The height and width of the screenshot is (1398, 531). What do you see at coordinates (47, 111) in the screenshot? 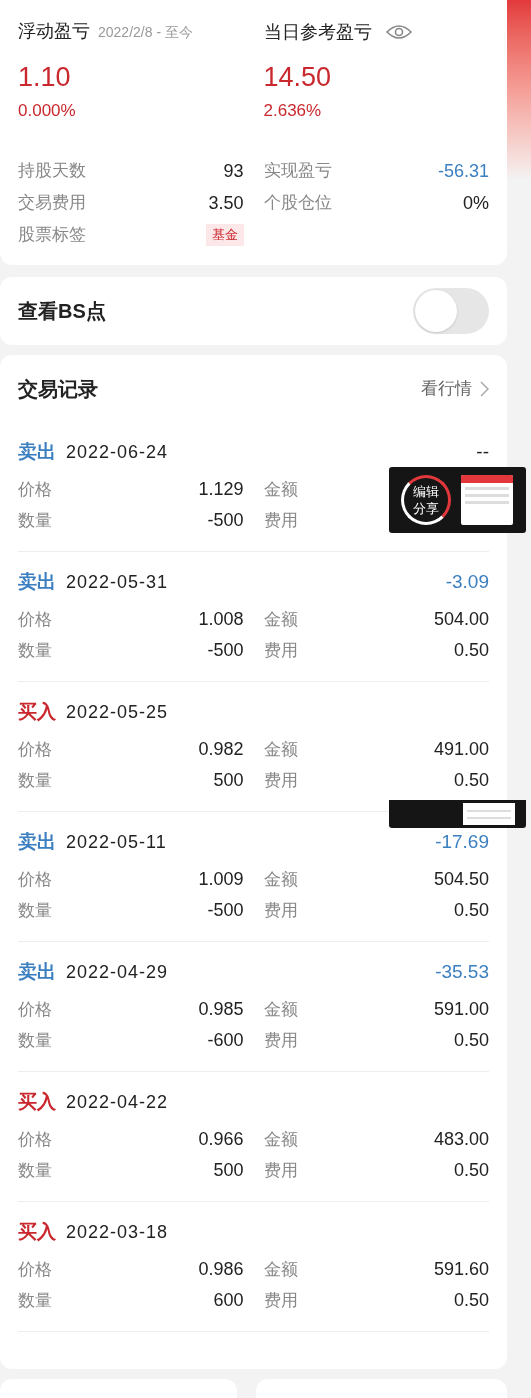
I see `profit-percent: 0.000%` at bounding box center [47, 111].